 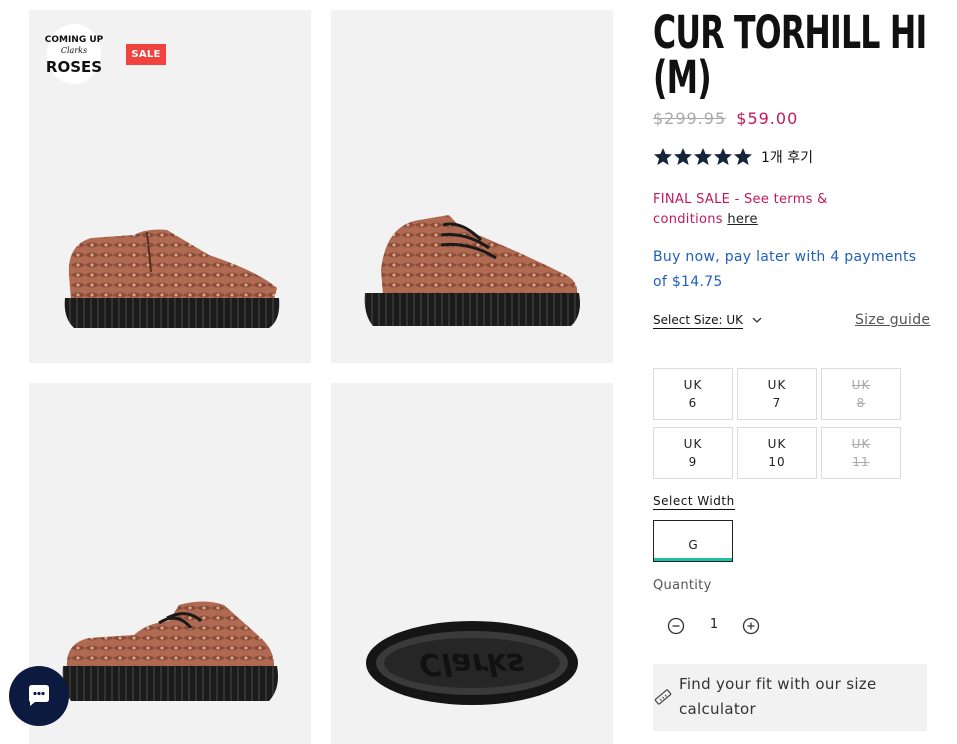 What do you see at coordinates (690, 118) in the screenshot?
I see `price-original: $299.95` at bounding box center [690, 118].